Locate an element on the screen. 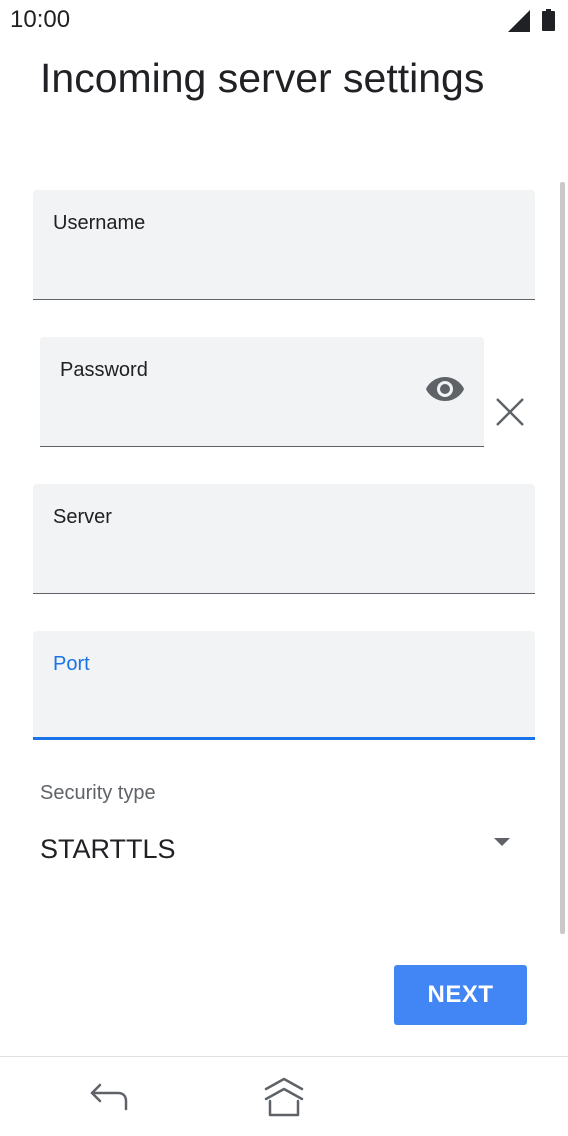 This screenshot has width=568, height=1136. home-icon is located at coordinates (284, 1097).